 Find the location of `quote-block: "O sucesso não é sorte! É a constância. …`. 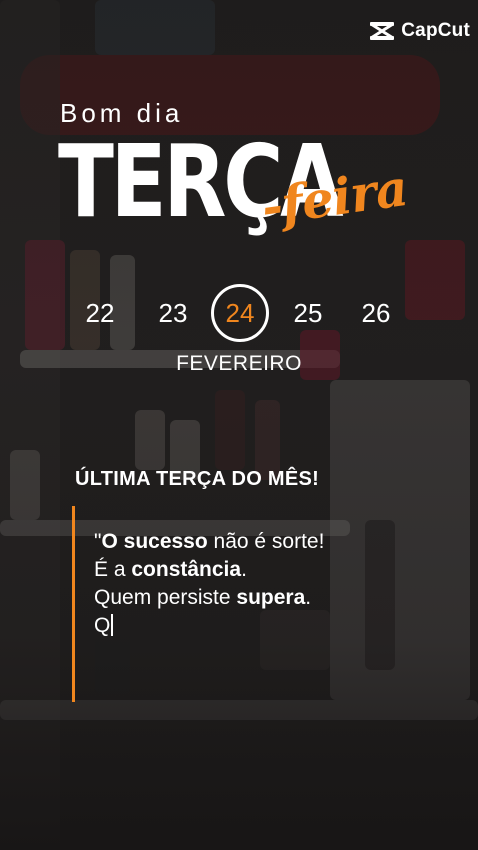

quote-block: "O sucesso não é sorte! É a constância. … is located at coordinates (209, 584).